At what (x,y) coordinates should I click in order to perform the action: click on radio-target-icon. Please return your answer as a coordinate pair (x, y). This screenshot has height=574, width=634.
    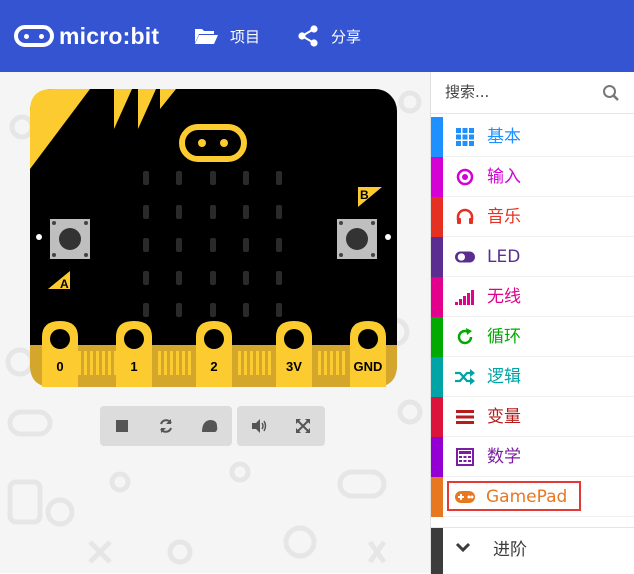
    Looking at the image, I should click on (465, 177).